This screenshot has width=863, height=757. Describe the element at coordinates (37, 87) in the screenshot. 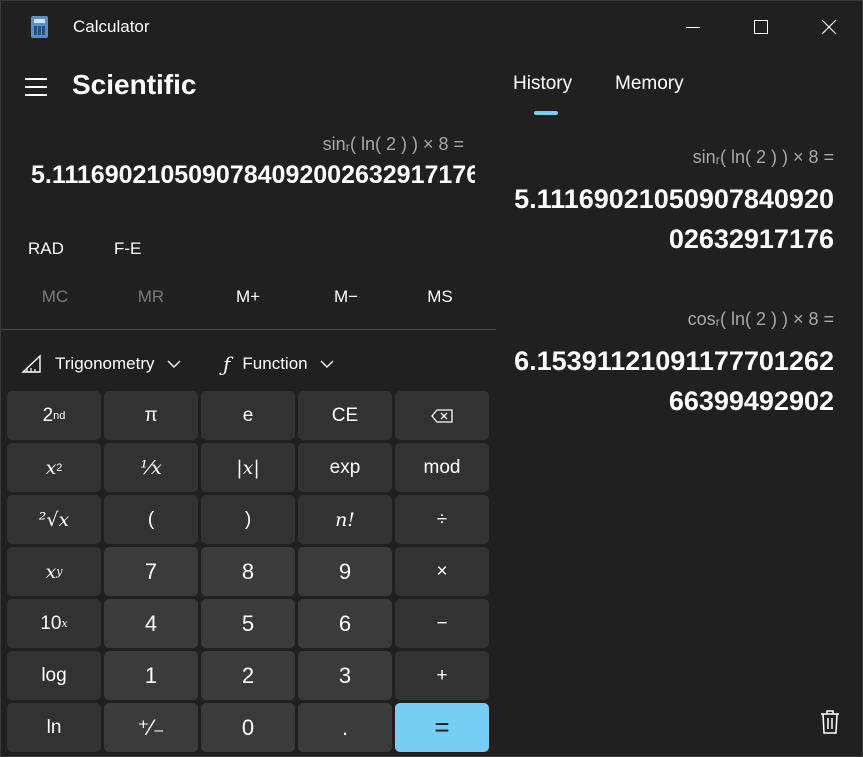

I see `navigation-menu-button` at that location.